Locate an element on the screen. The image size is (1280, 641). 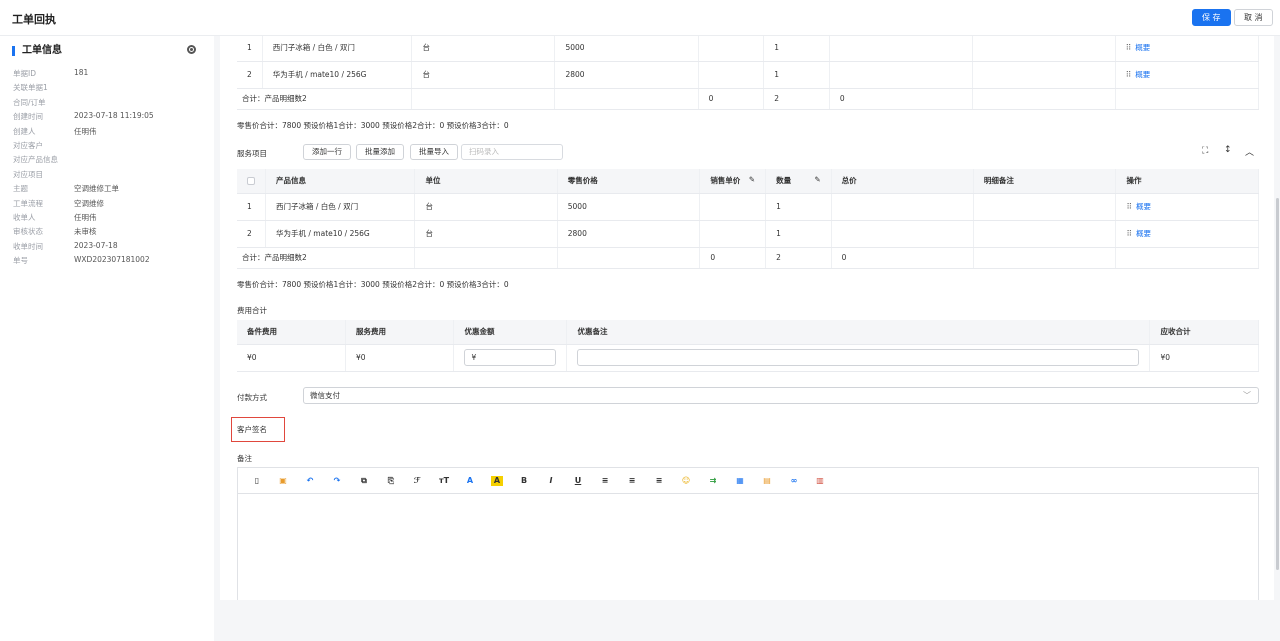
insert-line-icon: ⇉ is located at coordinates (713, 481).